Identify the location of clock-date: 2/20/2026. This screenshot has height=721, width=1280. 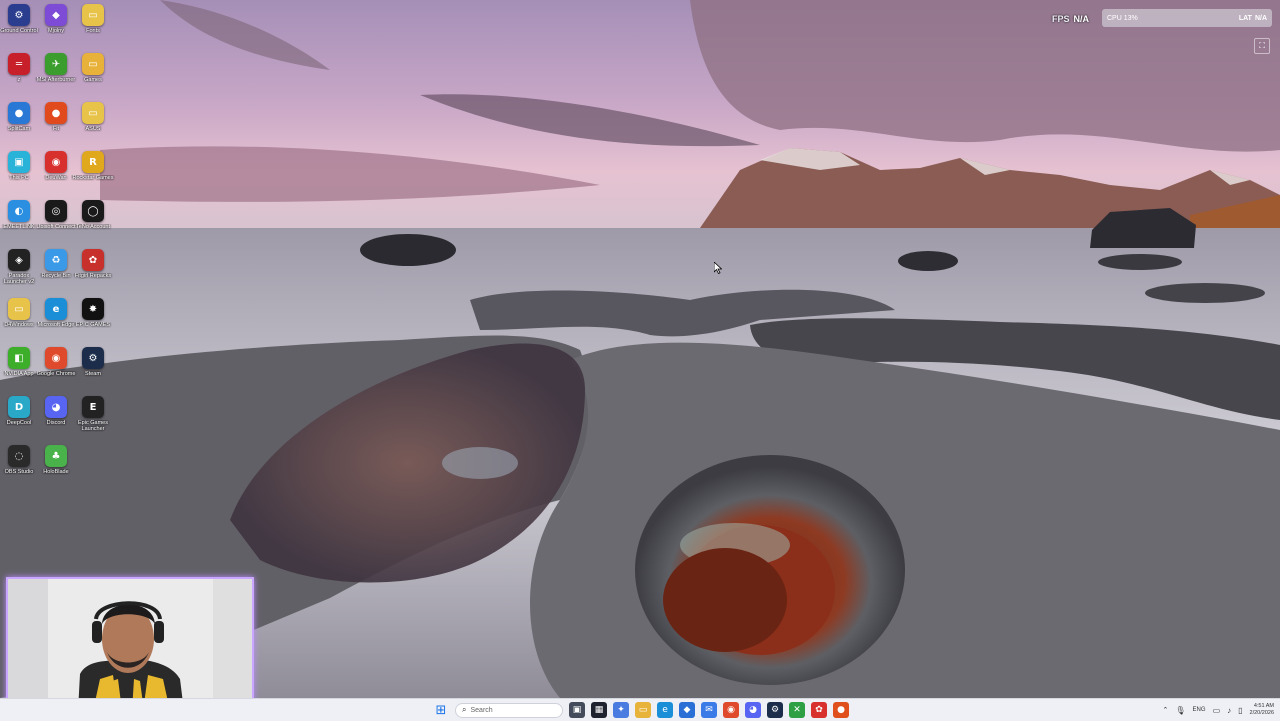
(1261, 713).